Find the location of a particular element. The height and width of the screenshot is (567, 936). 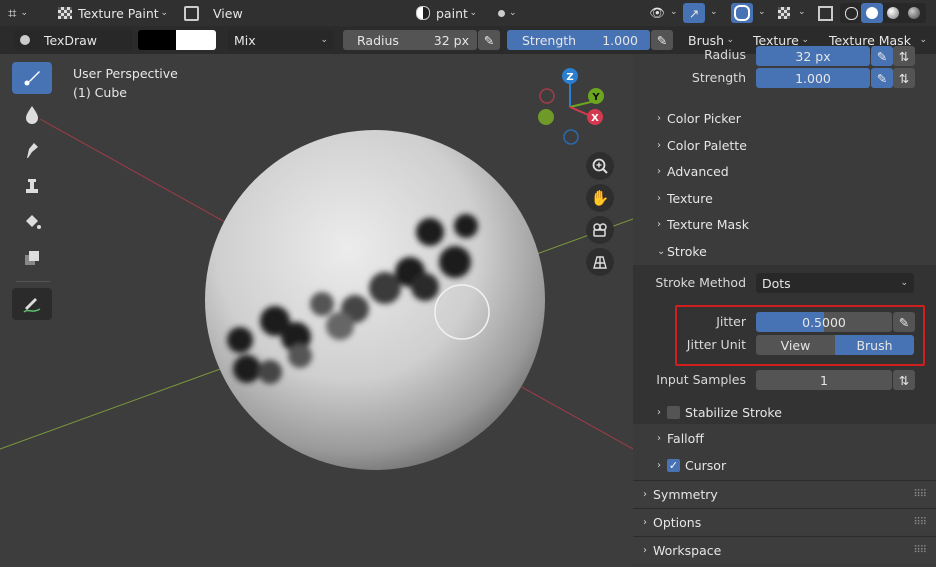

view-menu: View is located at coordinates (228, 13).